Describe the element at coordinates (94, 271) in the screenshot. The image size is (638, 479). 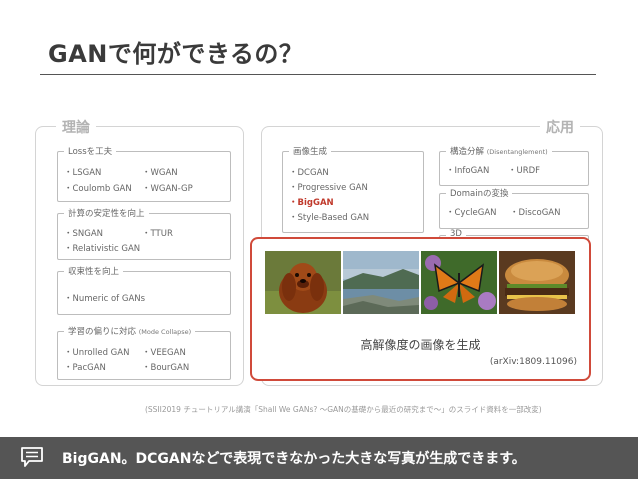
I see `convergence-group-label: 収束性を向上` at that location.